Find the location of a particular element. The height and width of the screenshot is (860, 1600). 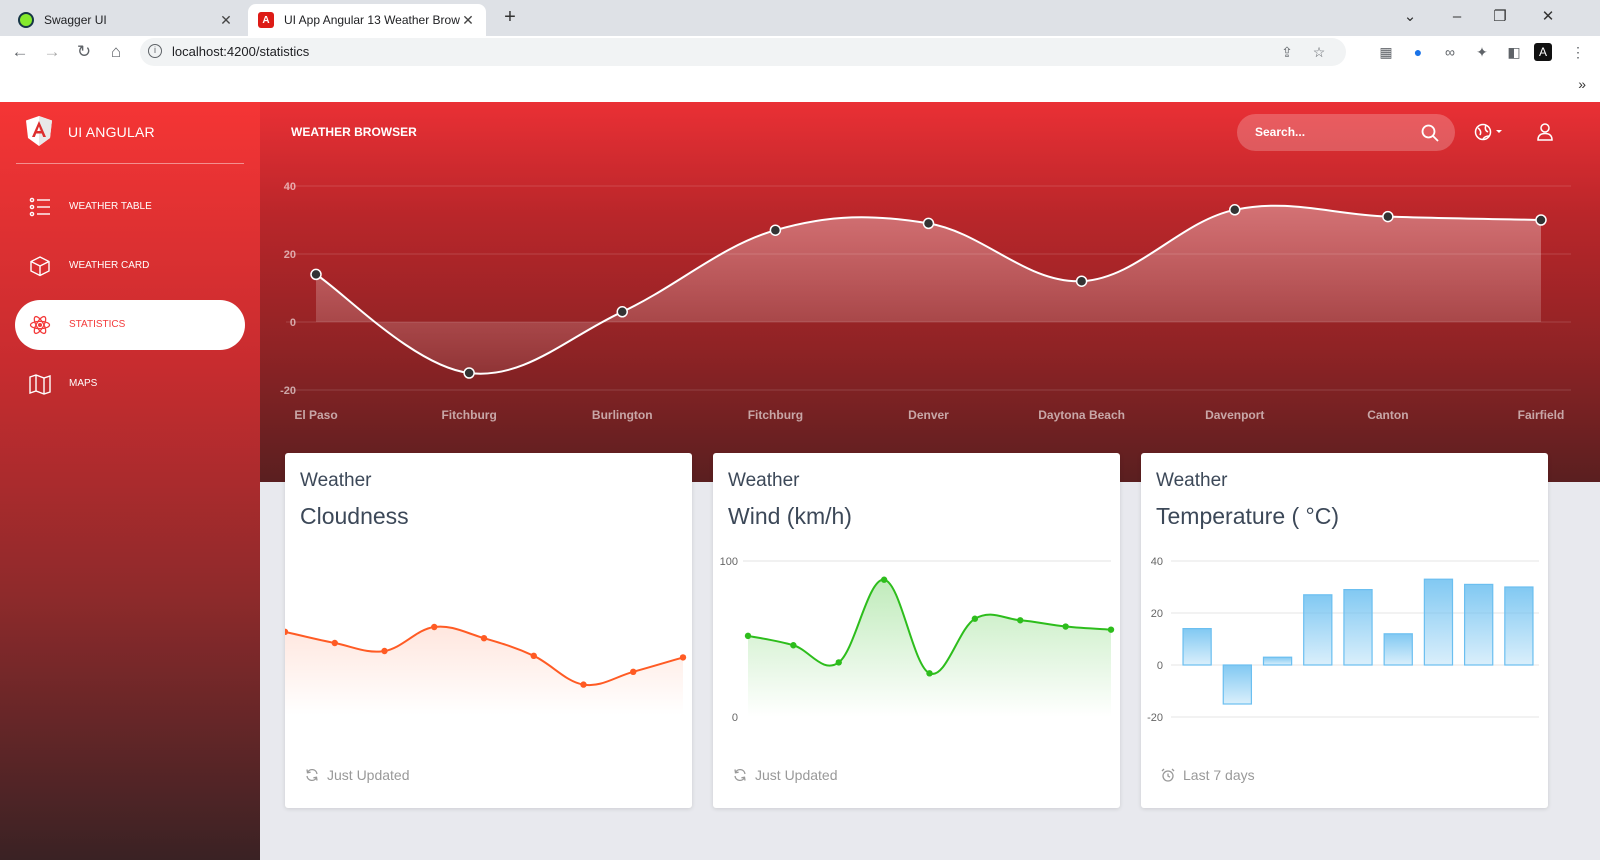

bookmarks-bar: » is located at coordinates (800, 85).